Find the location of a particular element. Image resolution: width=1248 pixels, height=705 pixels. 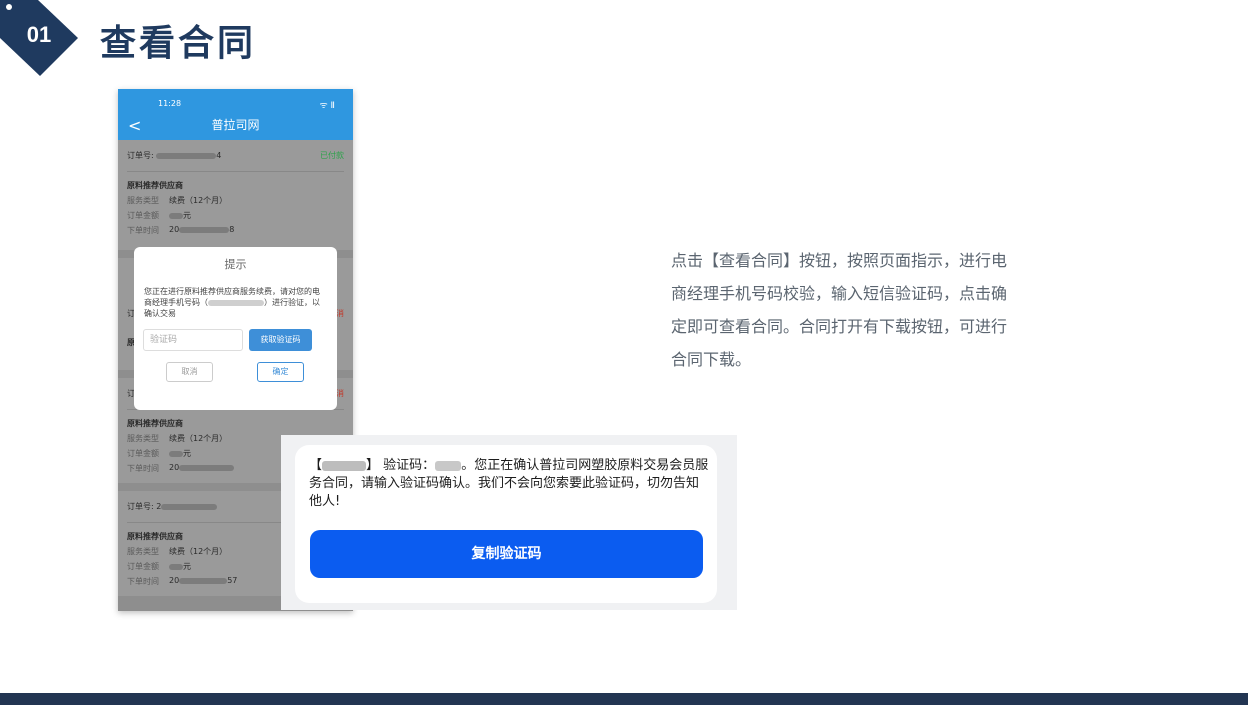

section-number: 01 is located at coordinates (39, 34).